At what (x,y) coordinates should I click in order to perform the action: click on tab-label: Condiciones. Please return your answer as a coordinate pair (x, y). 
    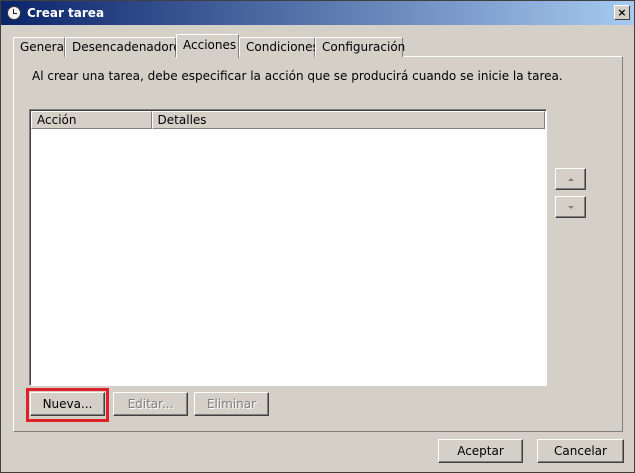
    Looking at the image, I should click on (282, 47).